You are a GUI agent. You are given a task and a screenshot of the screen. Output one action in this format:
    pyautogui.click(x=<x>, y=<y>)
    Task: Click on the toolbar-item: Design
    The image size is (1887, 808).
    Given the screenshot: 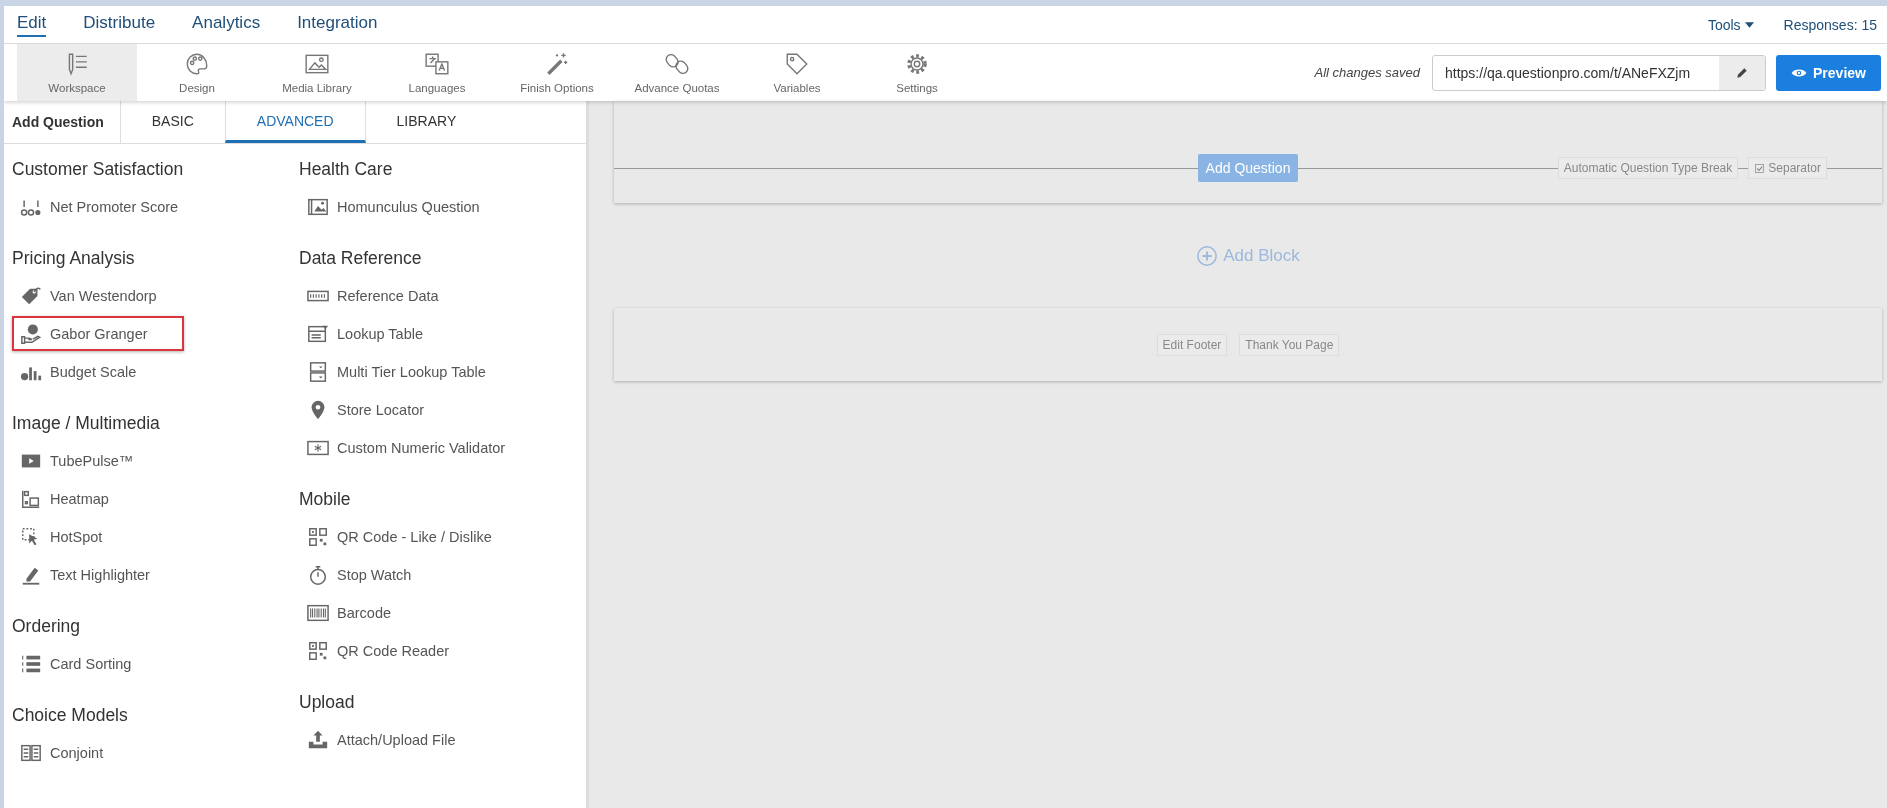 What is the action you would take?
    pyautogui.click(x=197, y=72)
    